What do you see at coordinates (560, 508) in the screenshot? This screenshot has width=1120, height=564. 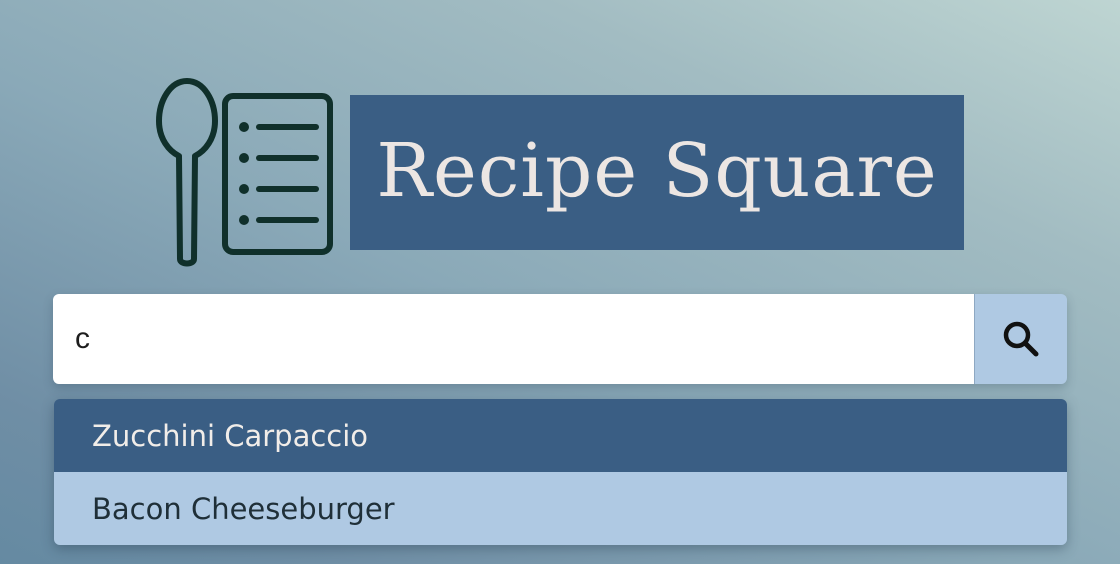 I see `suggestion-item-bacon-cheeseburger: Bacon Cheeseburger` at bounding box center [560, 508].